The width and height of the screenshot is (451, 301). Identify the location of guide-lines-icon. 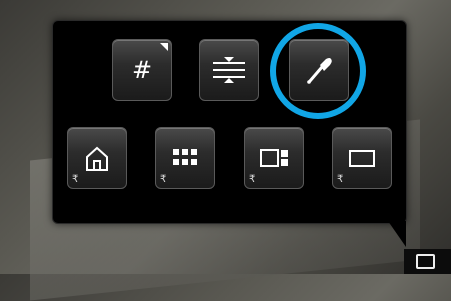
(229, 70).